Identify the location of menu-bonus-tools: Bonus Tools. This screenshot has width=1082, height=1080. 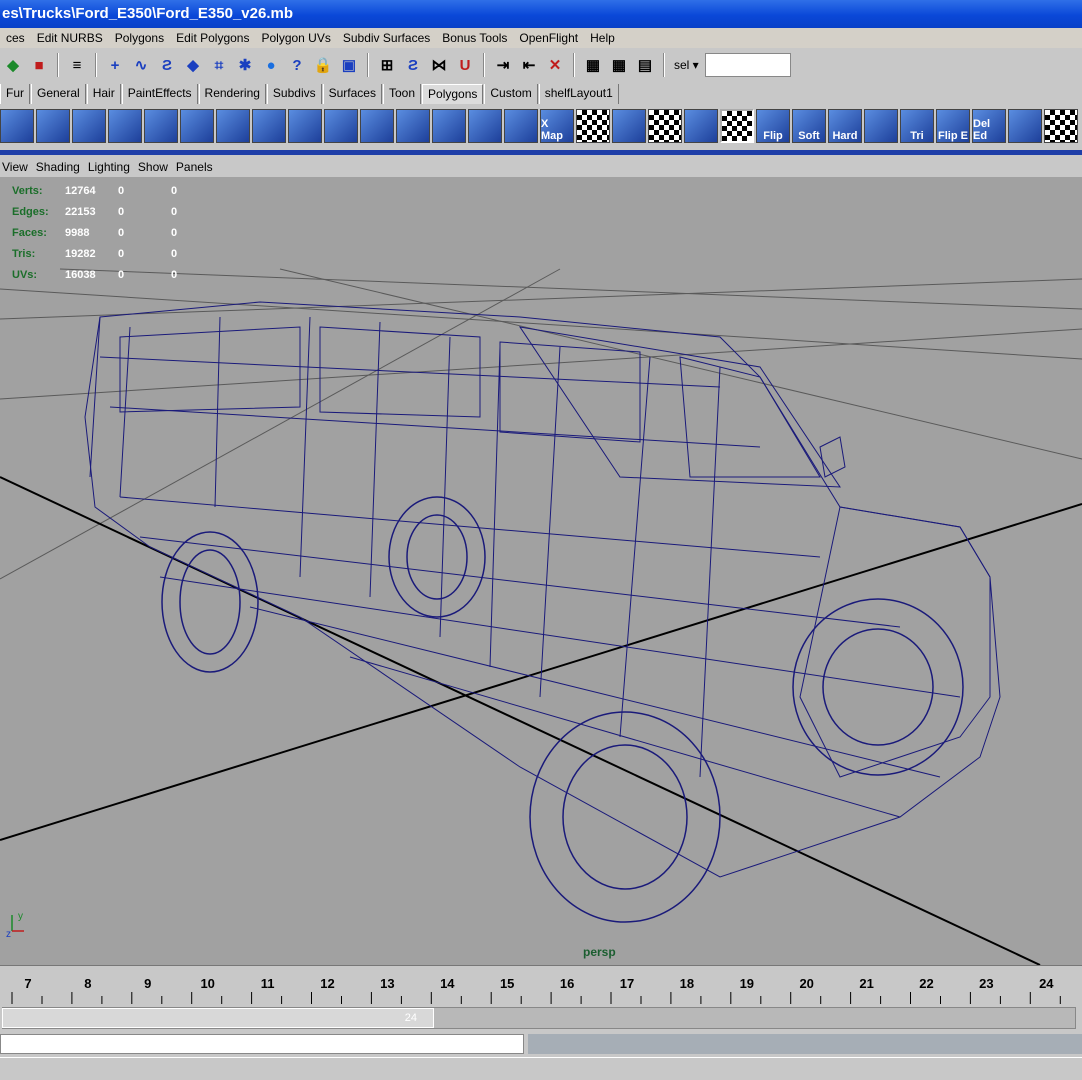
(474, 38).